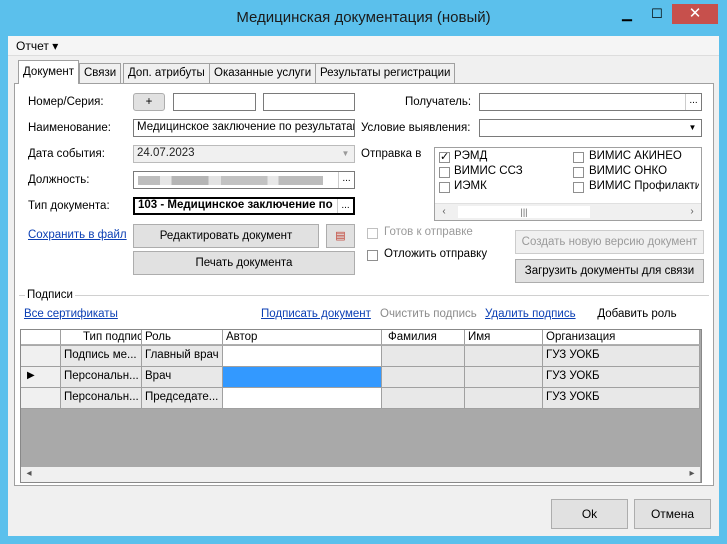 The height and width of the screenshot is (544, 727). I want to click on column-header-first-name: Имя, so click(504, 337).